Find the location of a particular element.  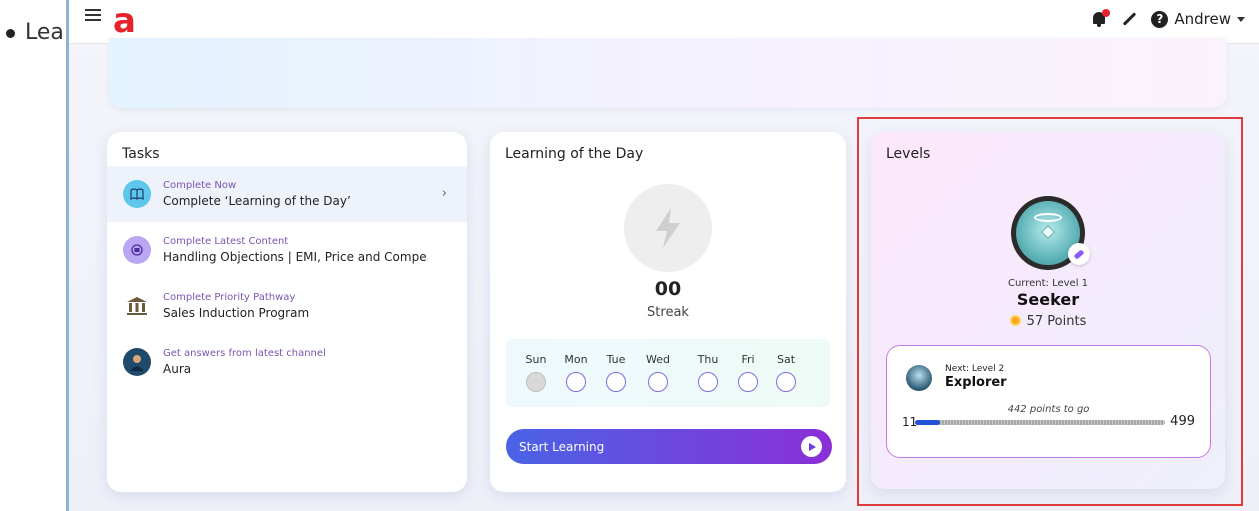

user-name: Andrew is located at coordinates (1202, 19).